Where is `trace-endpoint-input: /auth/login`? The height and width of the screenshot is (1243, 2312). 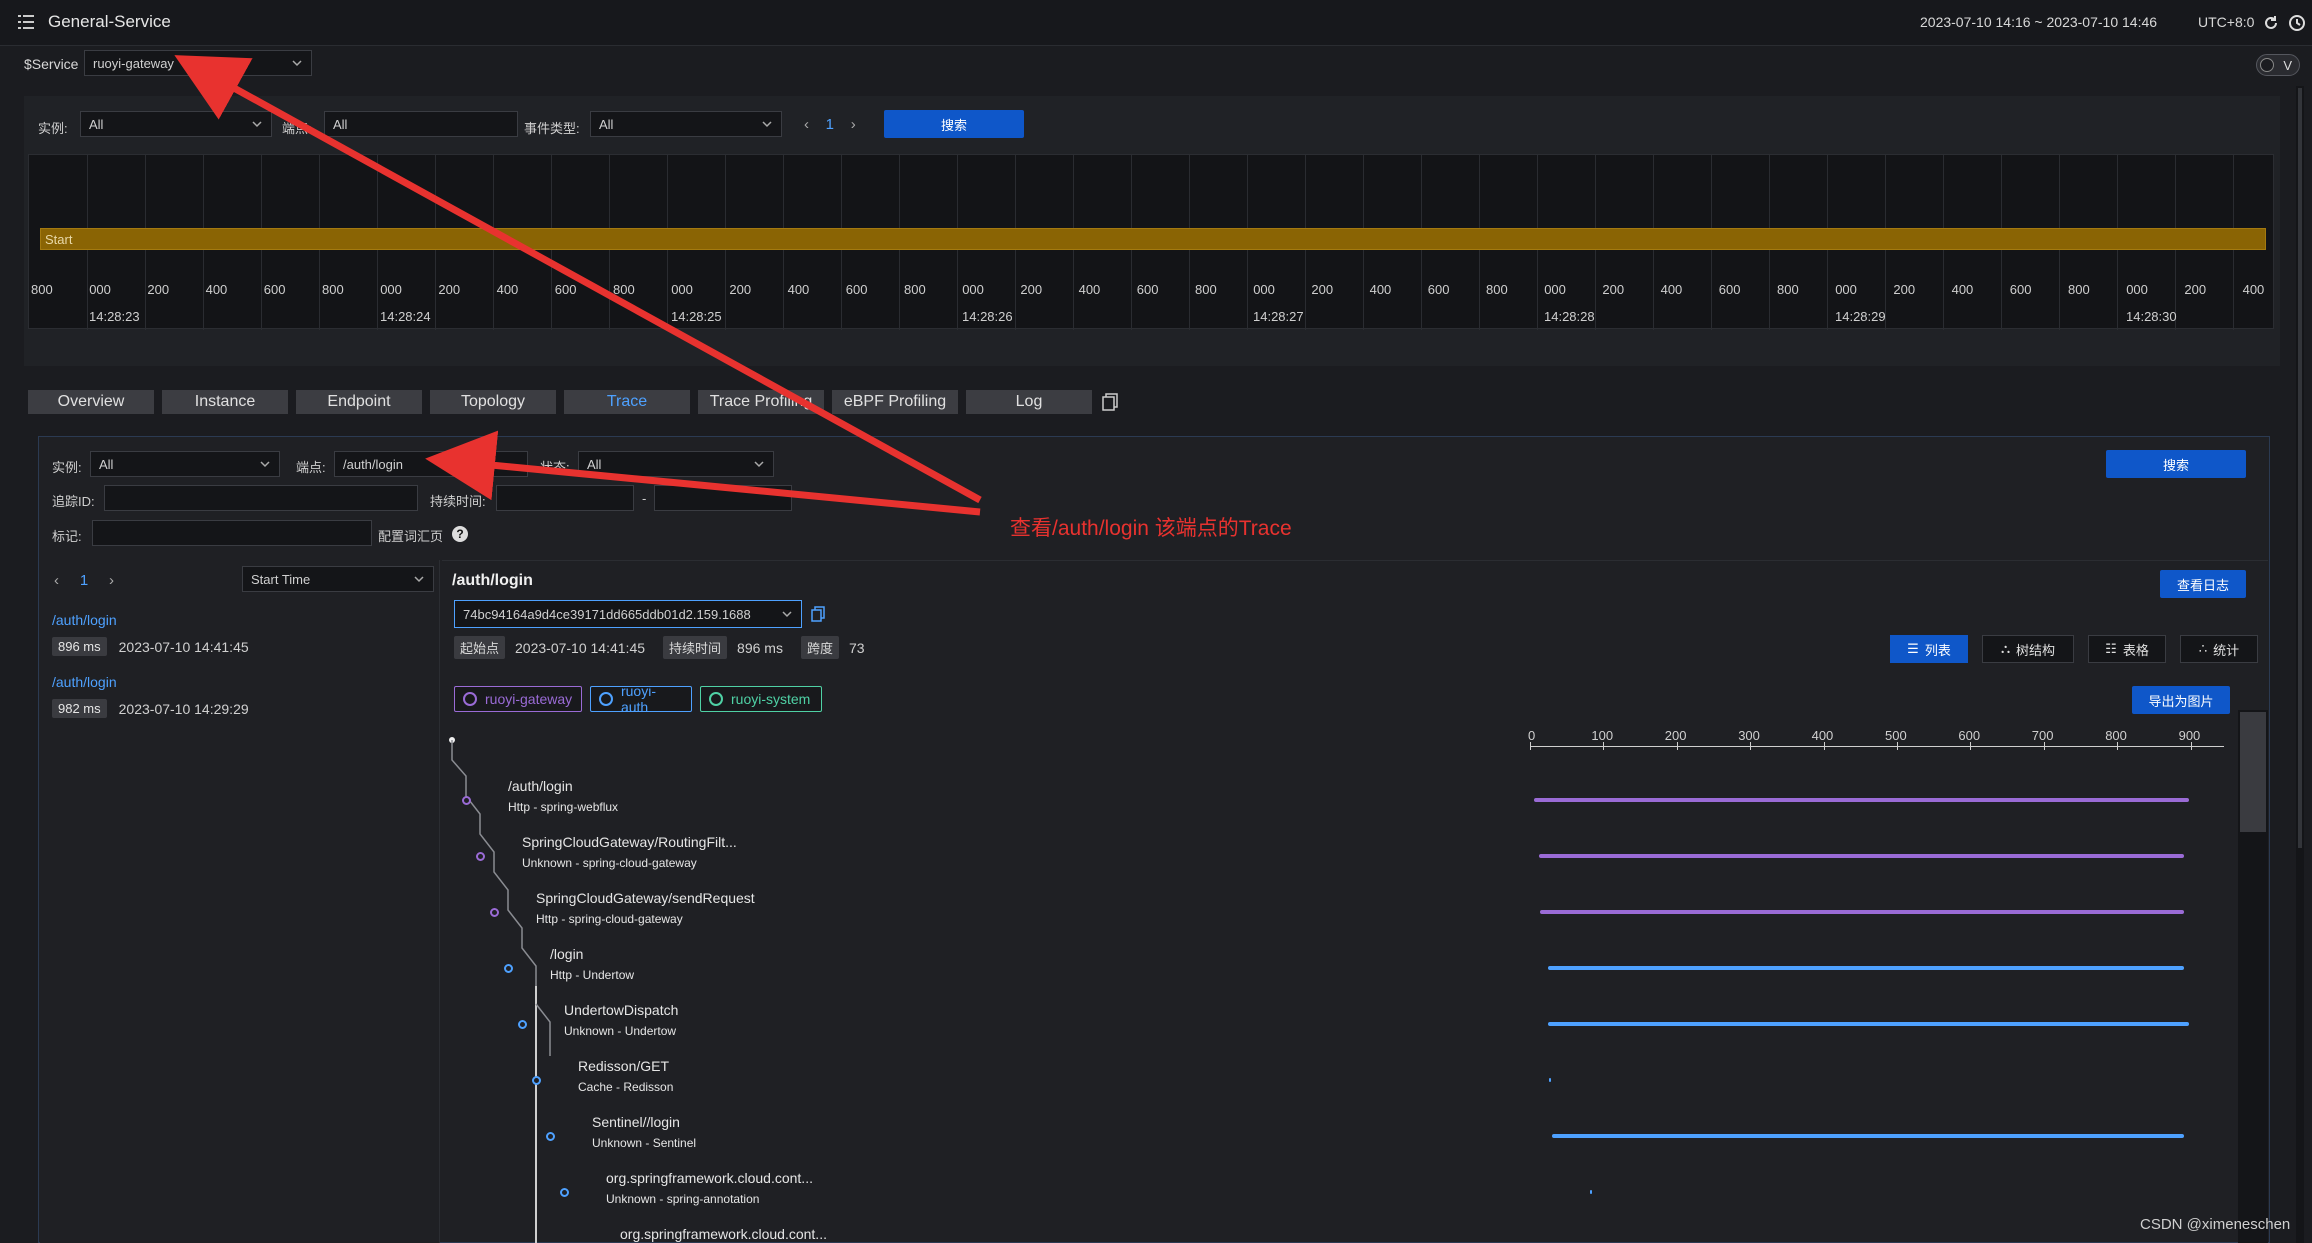
trace-endpoint-input: /auth/login is located at coordinates (431, 464).